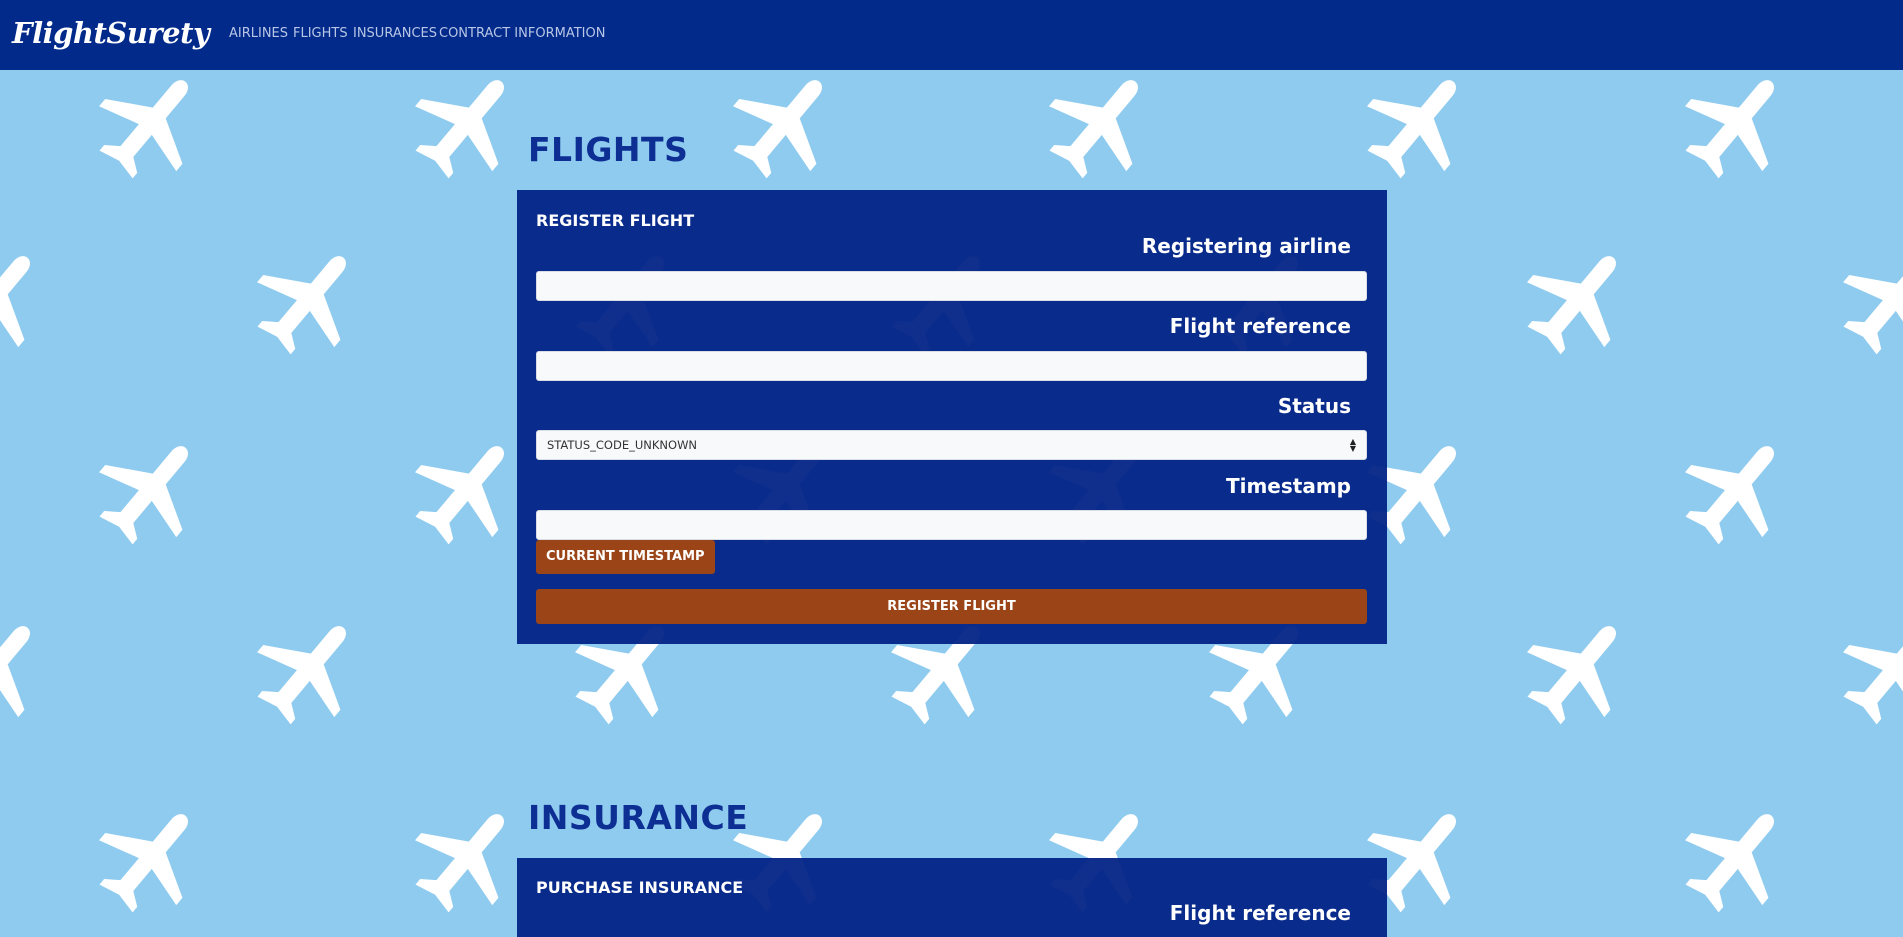 This screenshot has width=1903, height=937. Describe the element at coordinates (951, 606) in the screenshot. I see `register-flight-button: REGISTER FLIGHT` at that location.